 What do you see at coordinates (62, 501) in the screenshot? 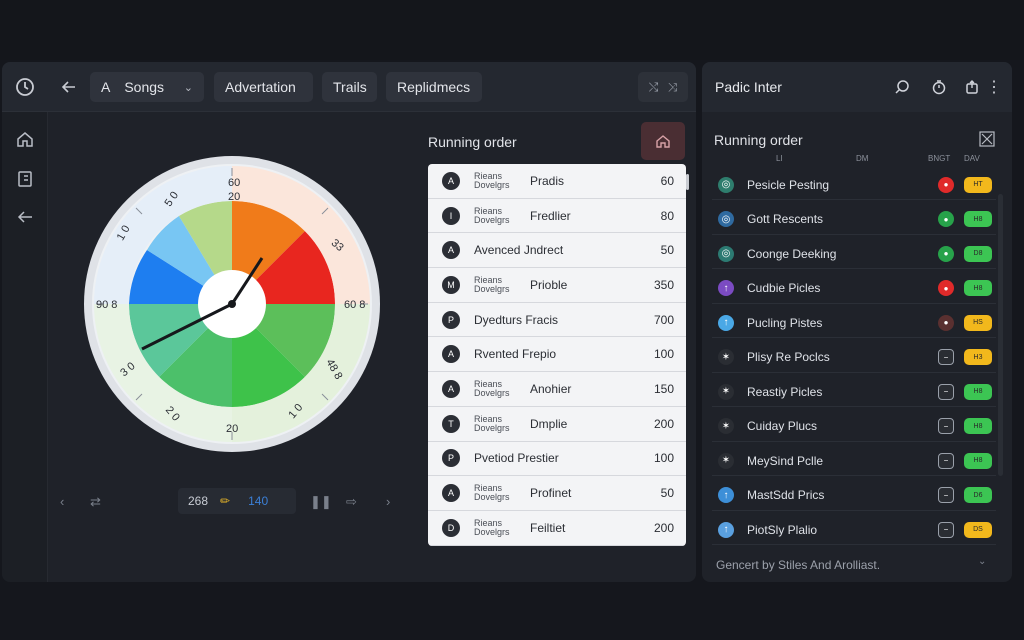
I see `chevron-left-icon: ‹` at bounding box center [62, 501].